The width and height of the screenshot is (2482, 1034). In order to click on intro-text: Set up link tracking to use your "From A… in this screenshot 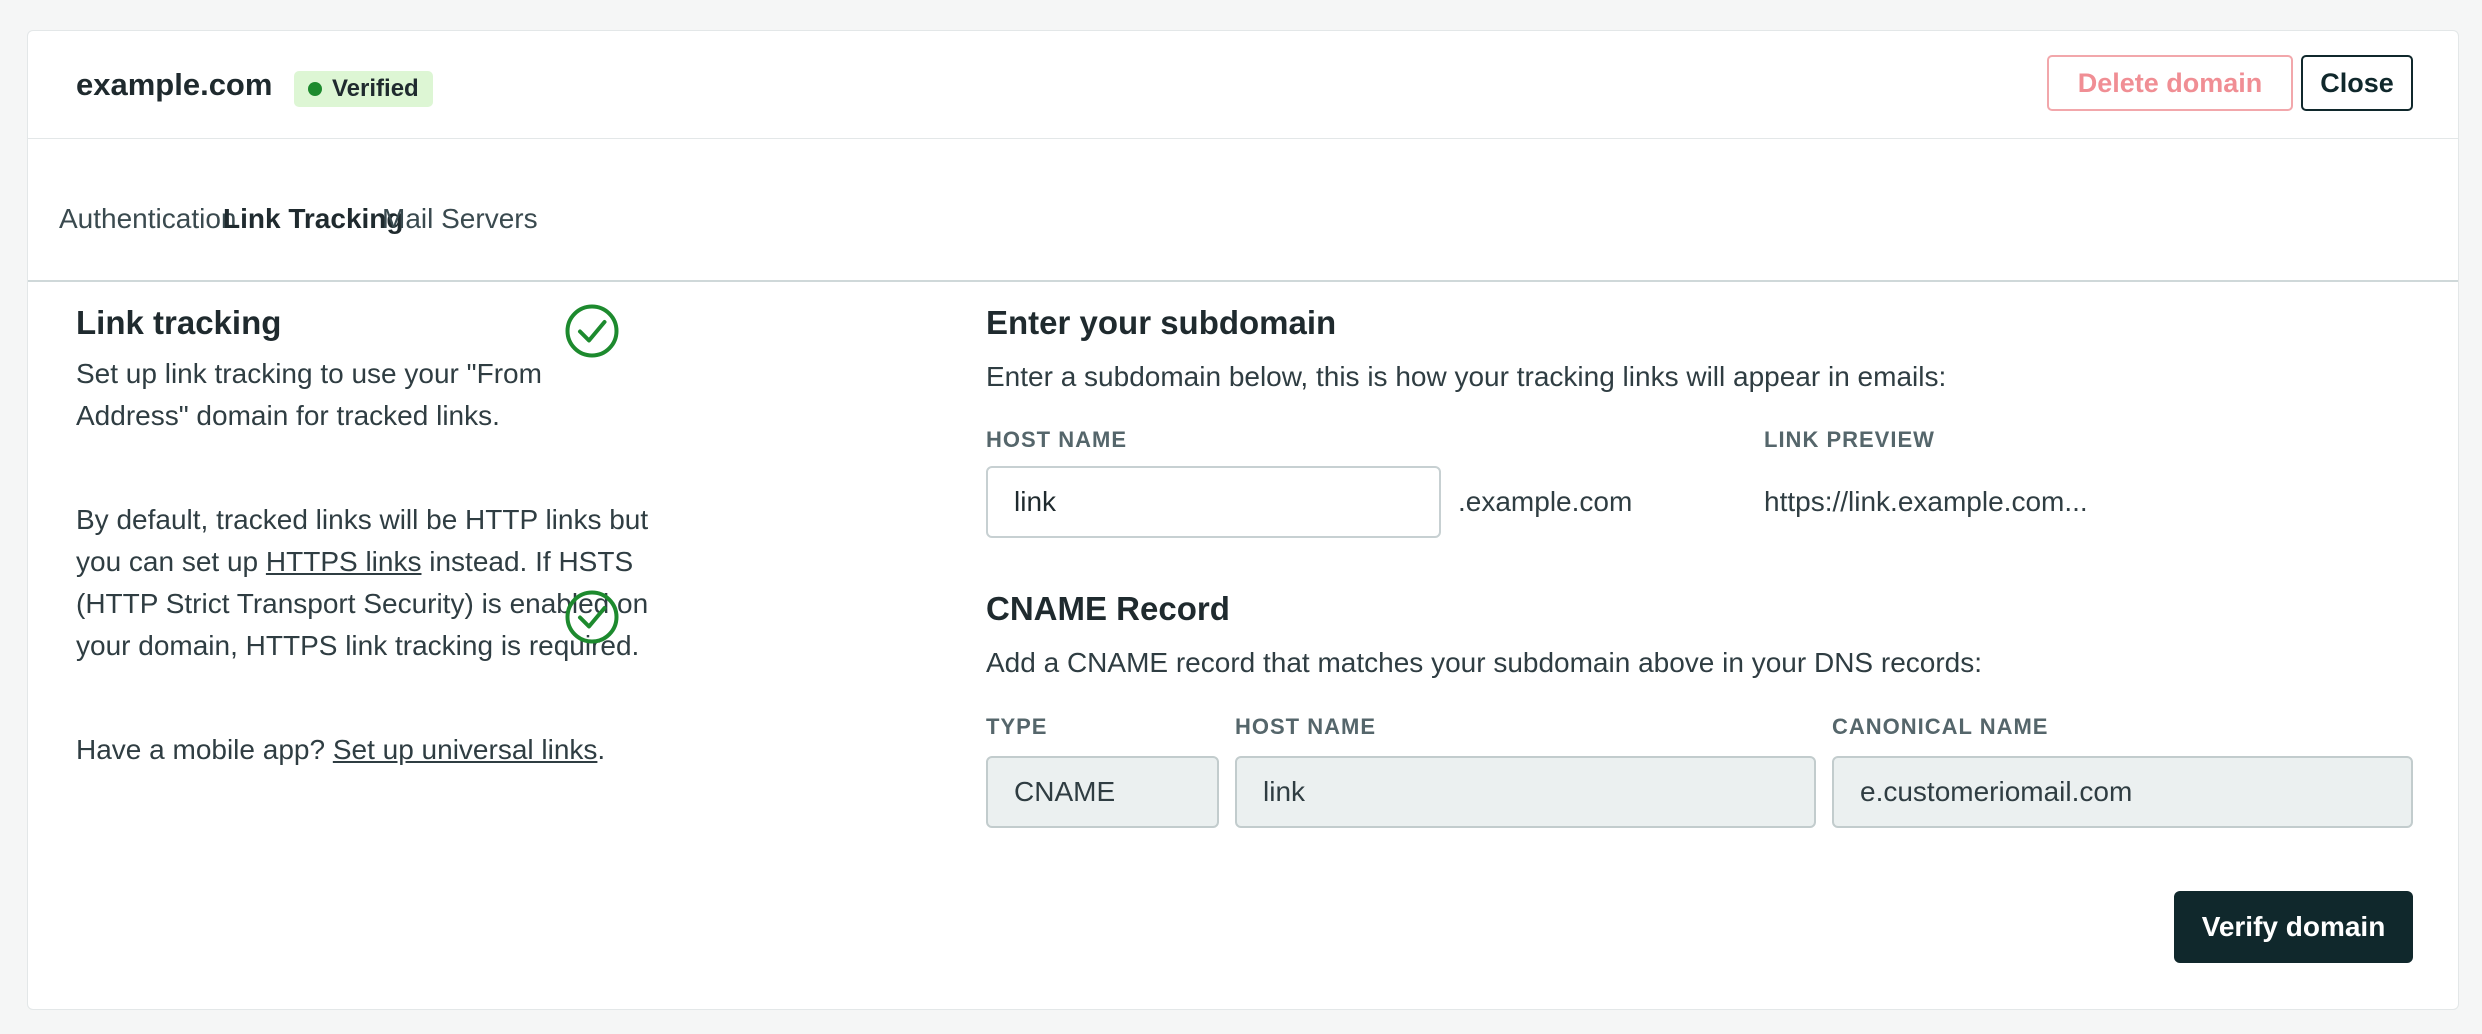, I will do `click(309, 394)`.